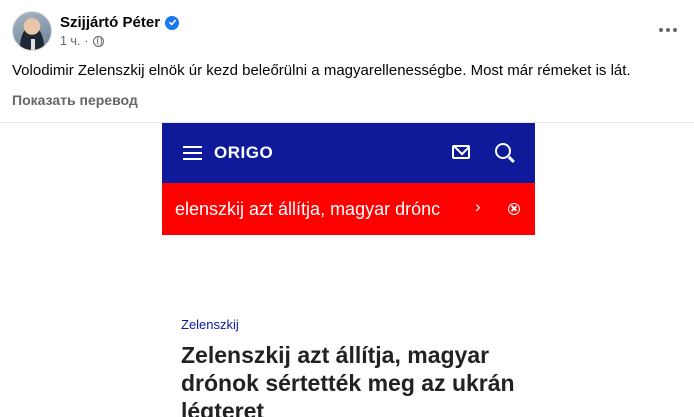 Image resolution: width=694 pixels, height=417 pixels. What do you see at coordinates (110, 22) in the screenshot?
I see `author-name: Szijjártó Péter` at bounding box center [110, 22].